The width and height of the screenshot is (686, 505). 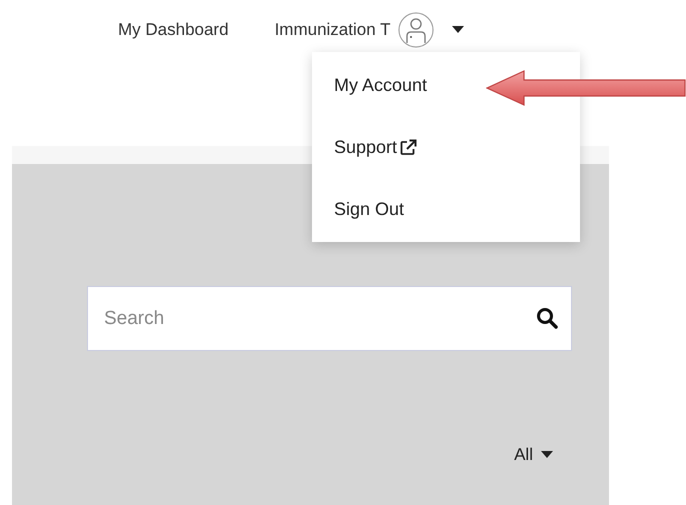 I want to click on menu-item: Sign Out, so click(x=446, y=209).